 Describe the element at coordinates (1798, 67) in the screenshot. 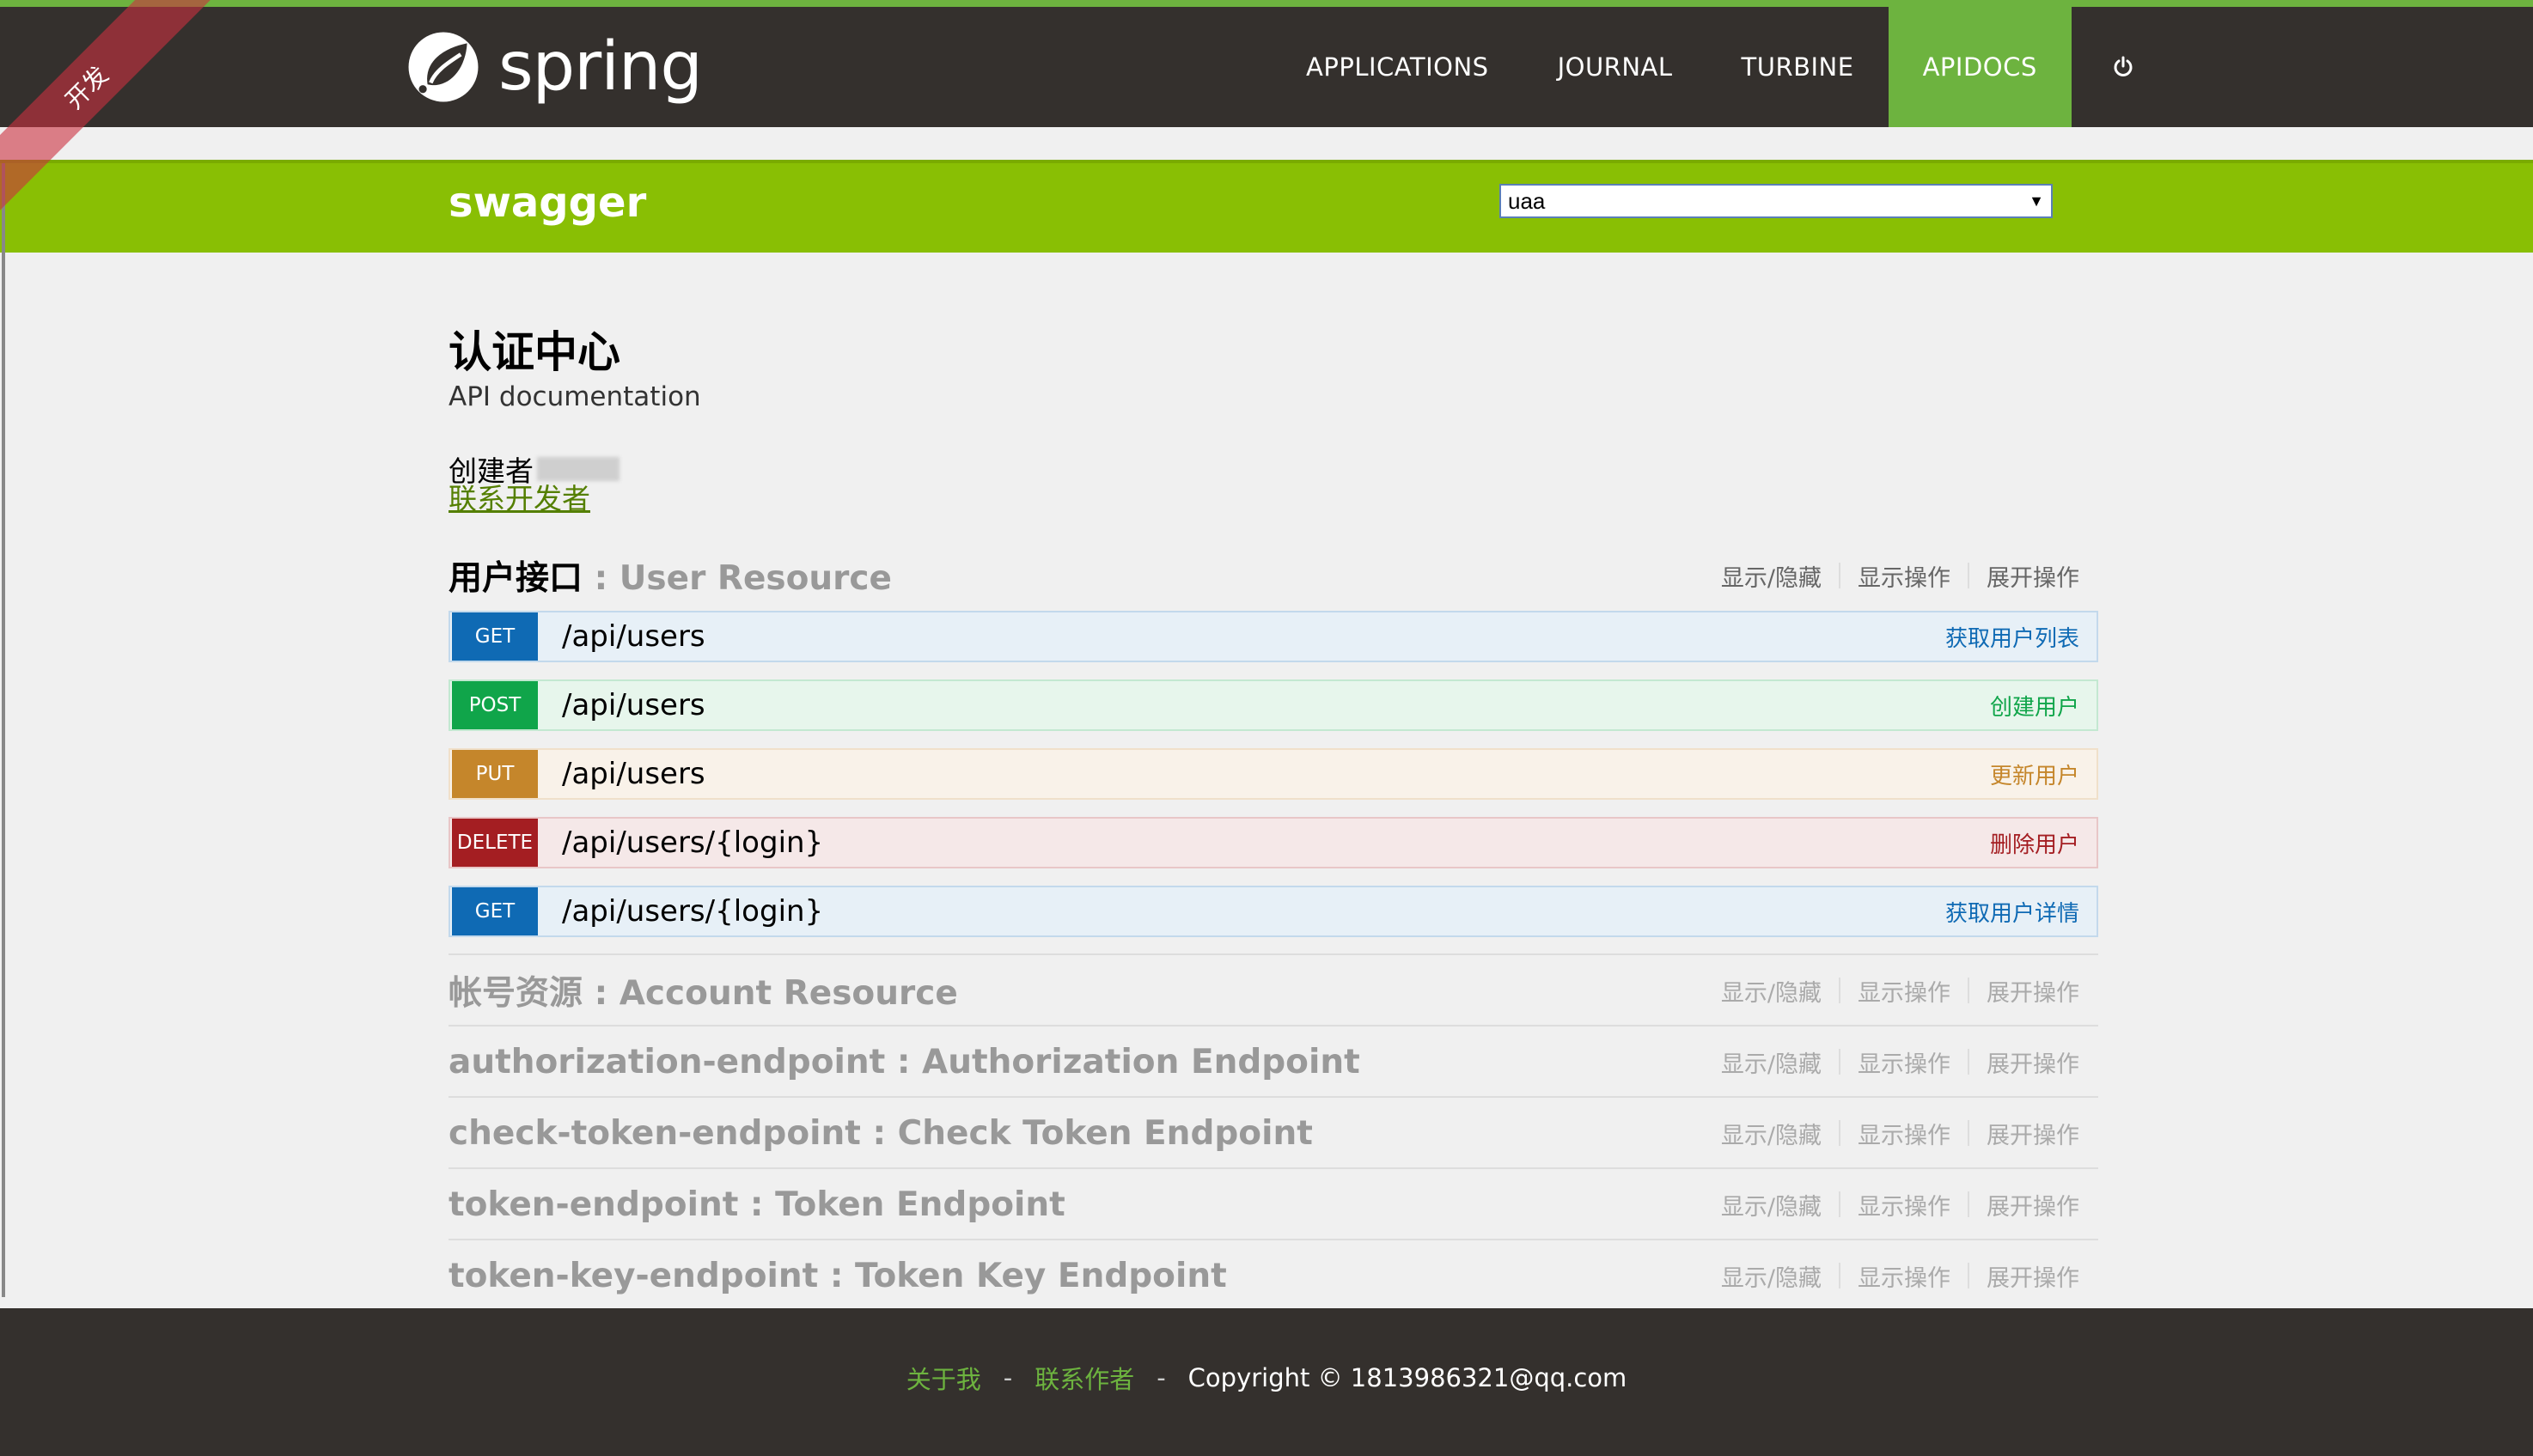

I see `nav-turbine: TURBINE` at that location.